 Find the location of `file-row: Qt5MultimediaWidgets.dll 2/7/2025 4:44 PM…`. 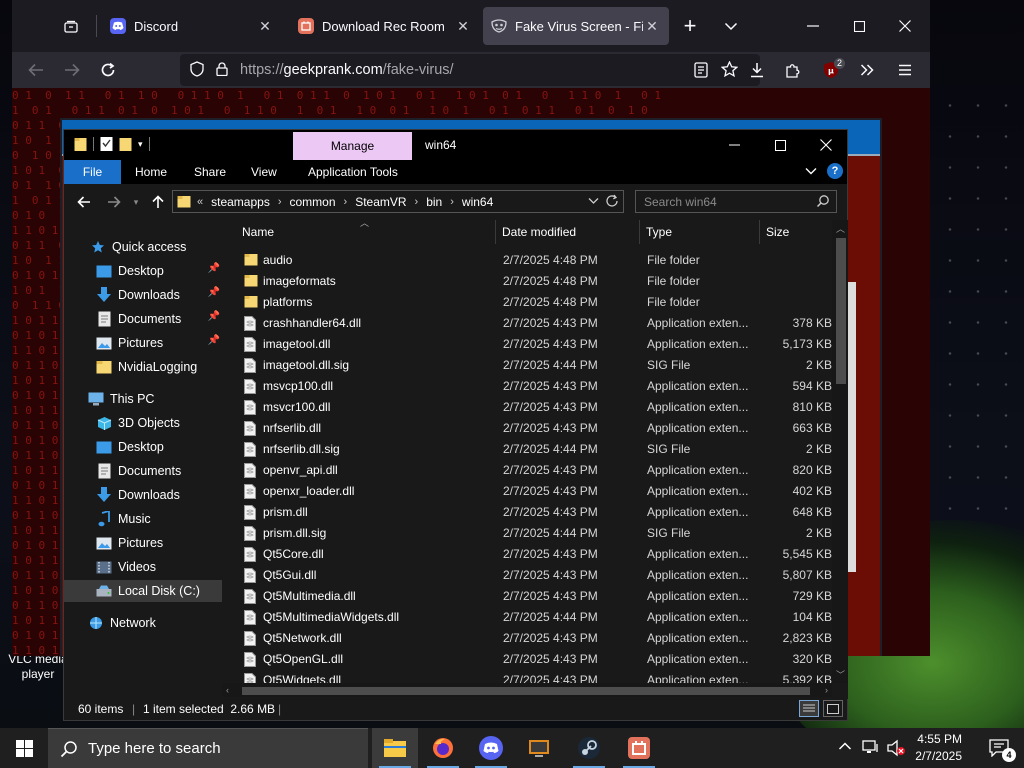

file-row: Qt5MultimediaWidgets.dll 2/7/2025 4:44 PM… is located at coordinates (527, 617).